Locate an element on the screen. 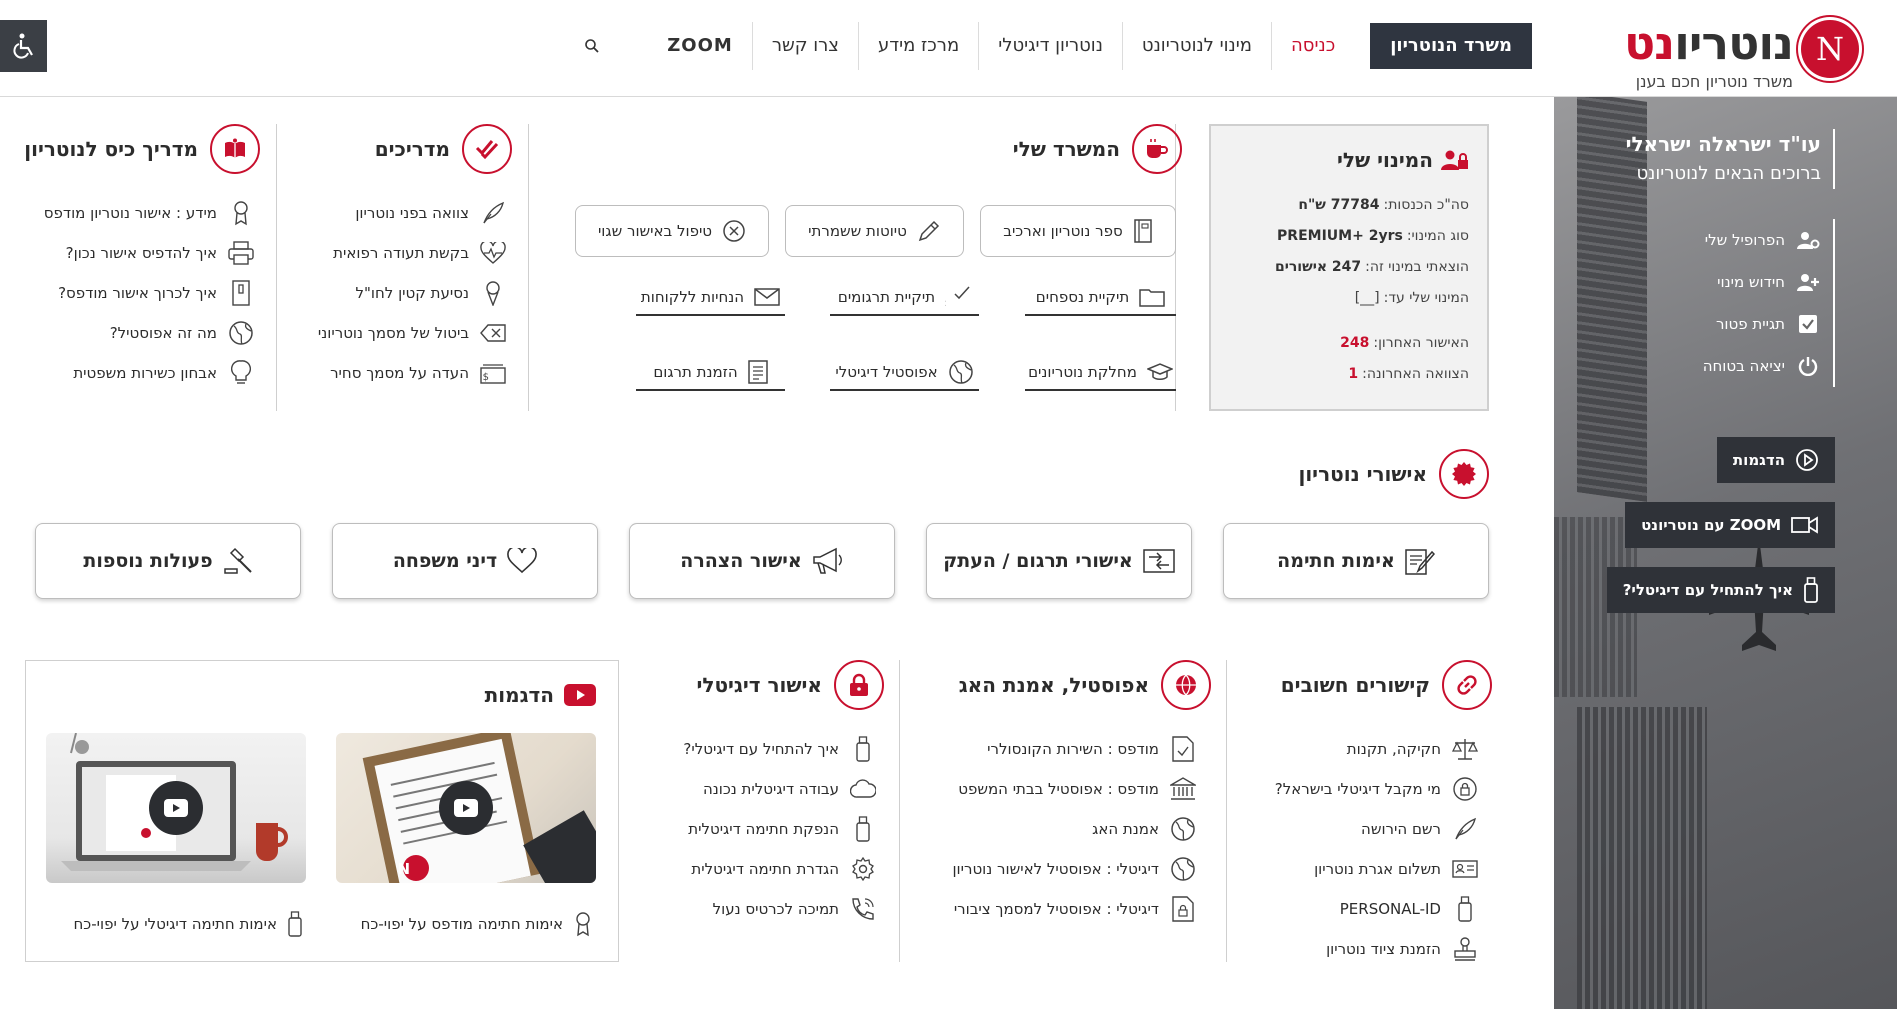 Image resolution: width=1897 pixels, height=1009 pixels. translation-copy-card: אישורי תרגום / העתק is located at coordinates (1059, 561).